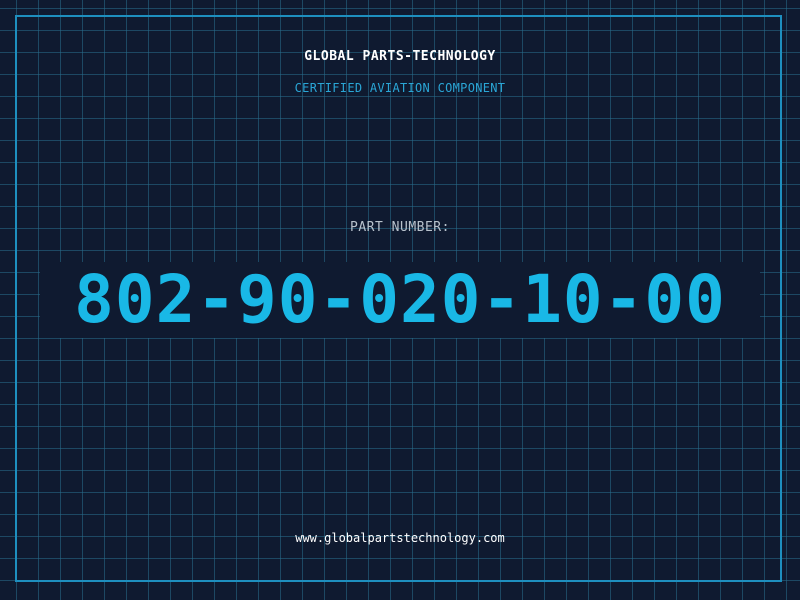 The width and height of the screenshot is (800, 600). I want to click on part-number-label: PART NUMBER:, so click(400, 227).